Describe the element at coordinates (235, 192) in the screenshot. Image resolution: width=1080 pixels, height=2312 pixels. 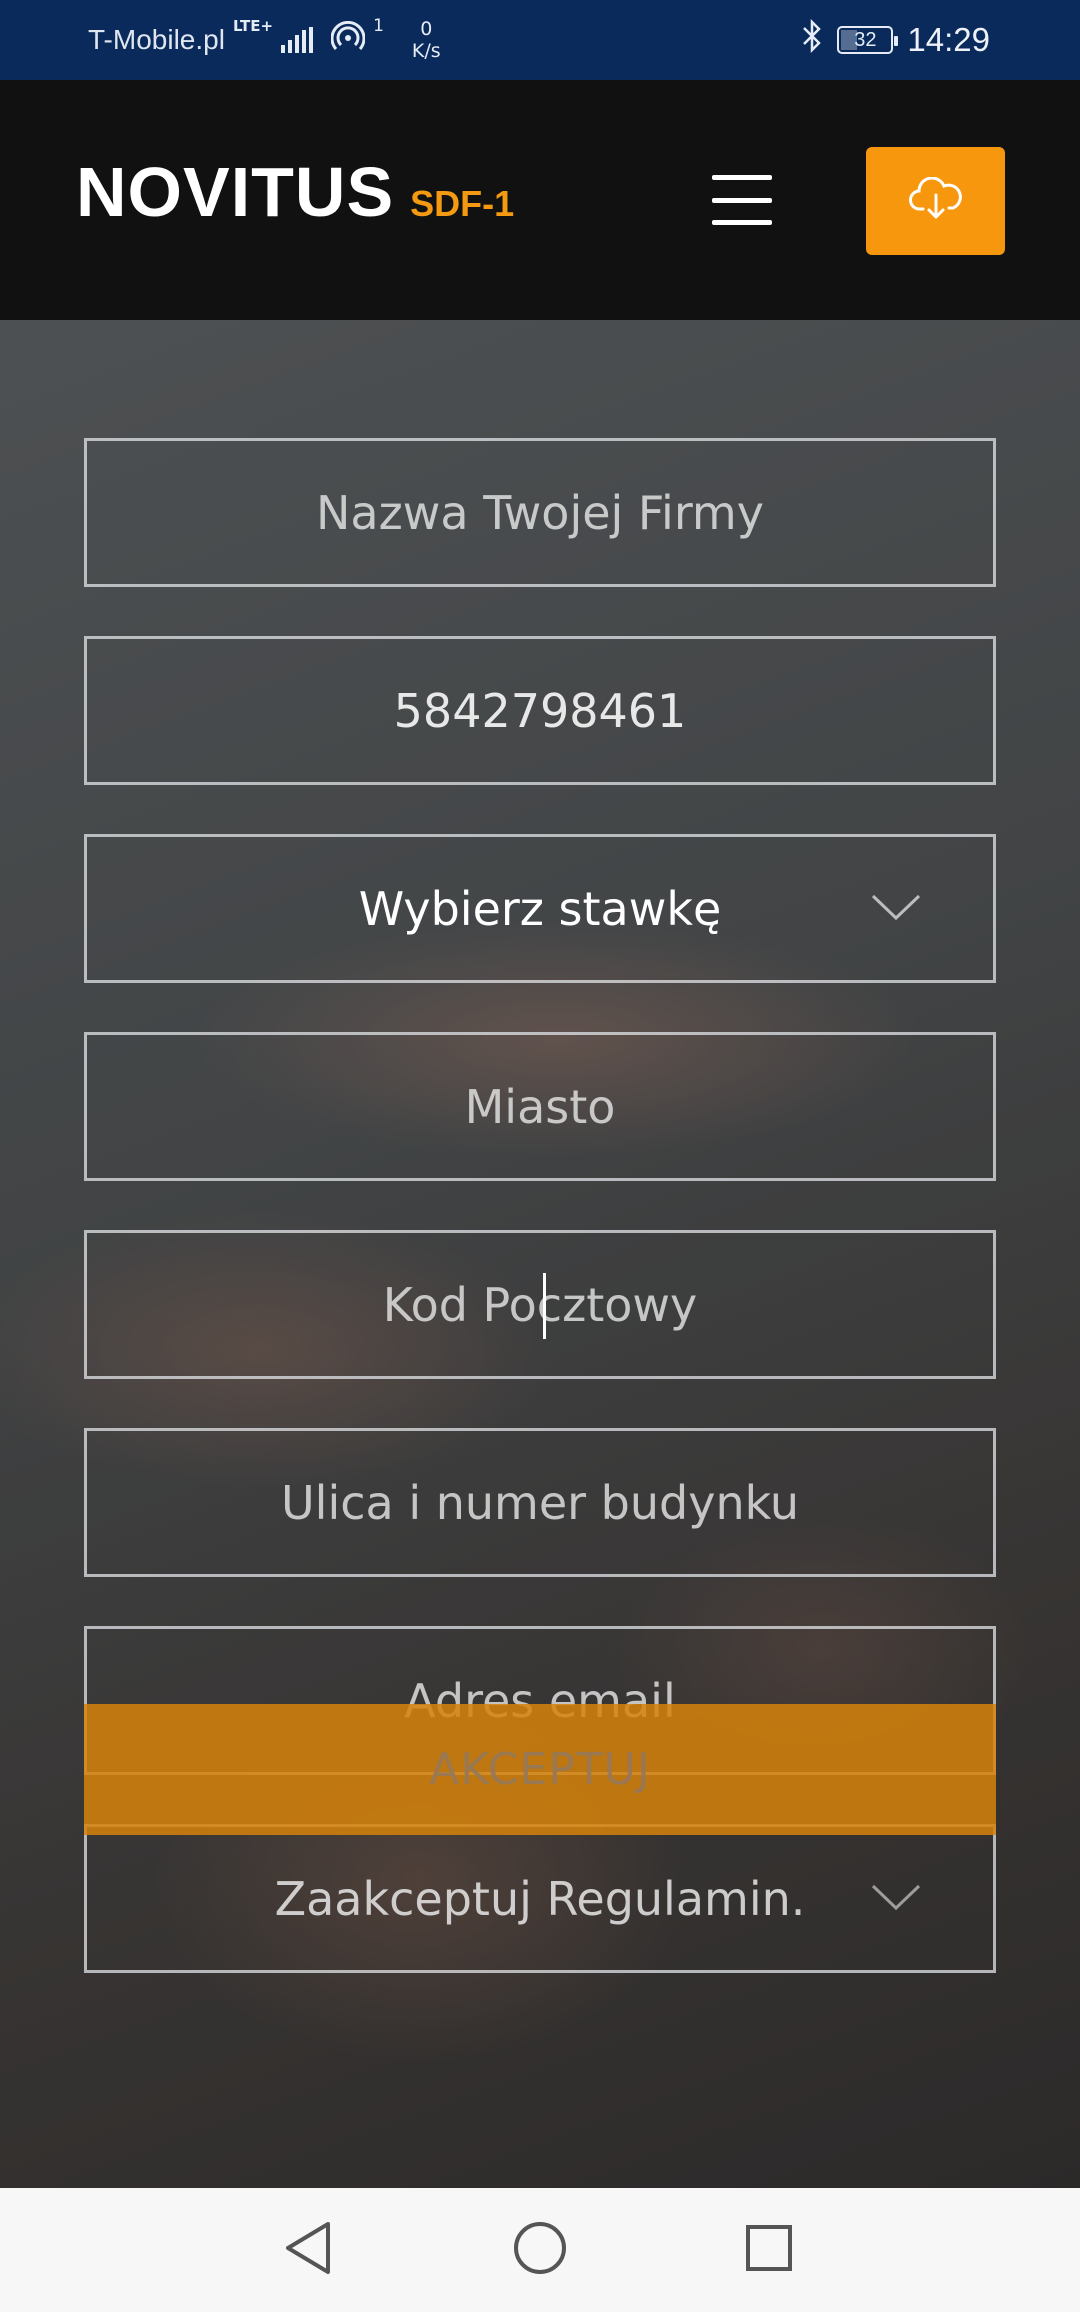
I see `logo-main: NOVITUS` at that location.